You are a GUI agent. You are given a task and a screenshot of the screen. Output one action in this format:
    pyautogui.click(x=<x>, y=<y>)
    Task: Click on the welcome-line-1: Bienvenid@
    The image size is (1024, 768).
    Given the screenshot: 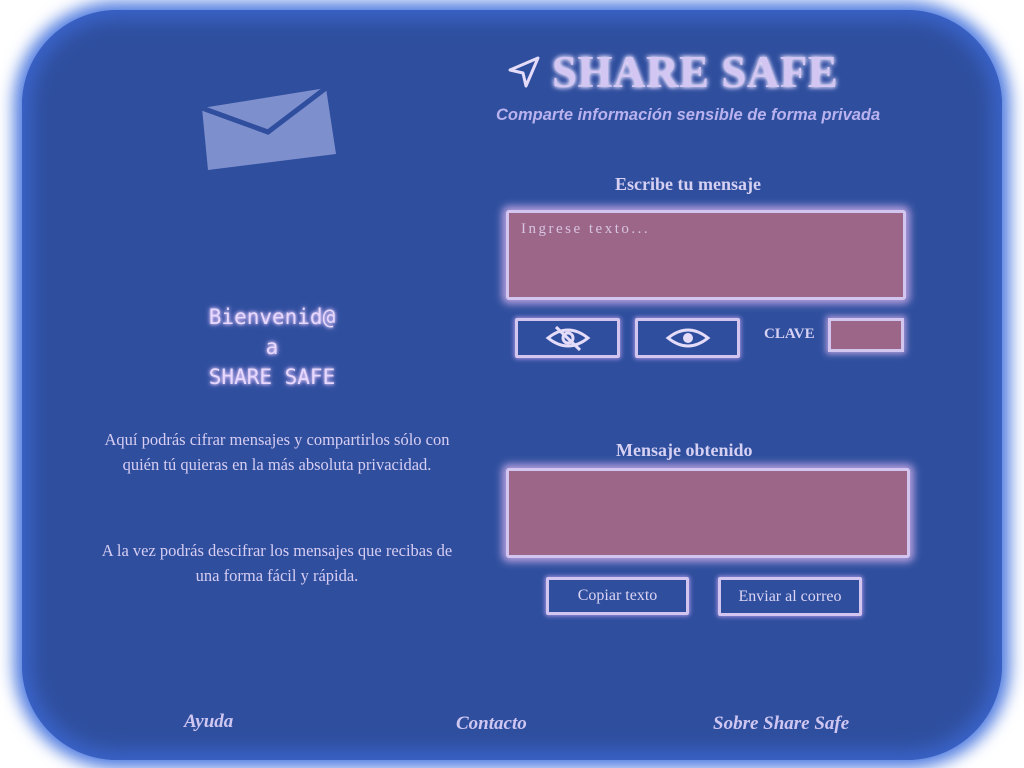 What is the action you would take?
    pyautogui.click(x=272, y=317)
    